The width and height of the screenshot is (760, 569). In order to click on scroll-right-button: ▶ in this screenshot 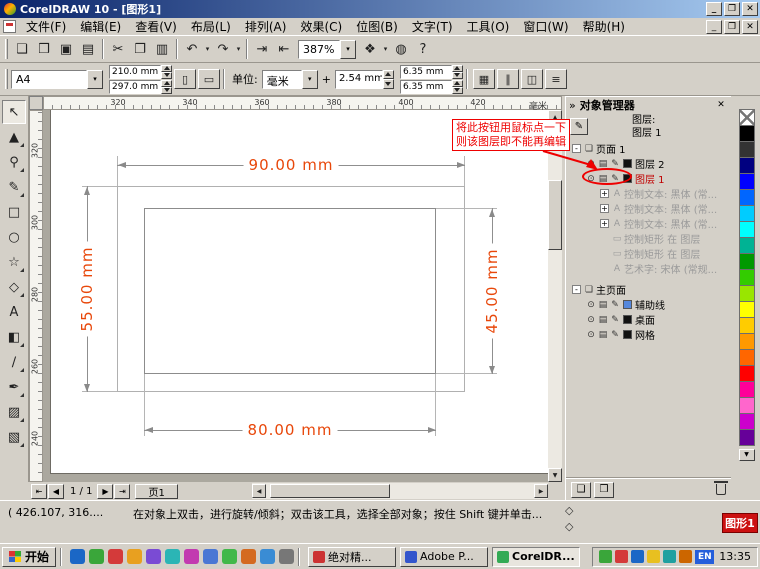, I will do `click(541, 491)`.